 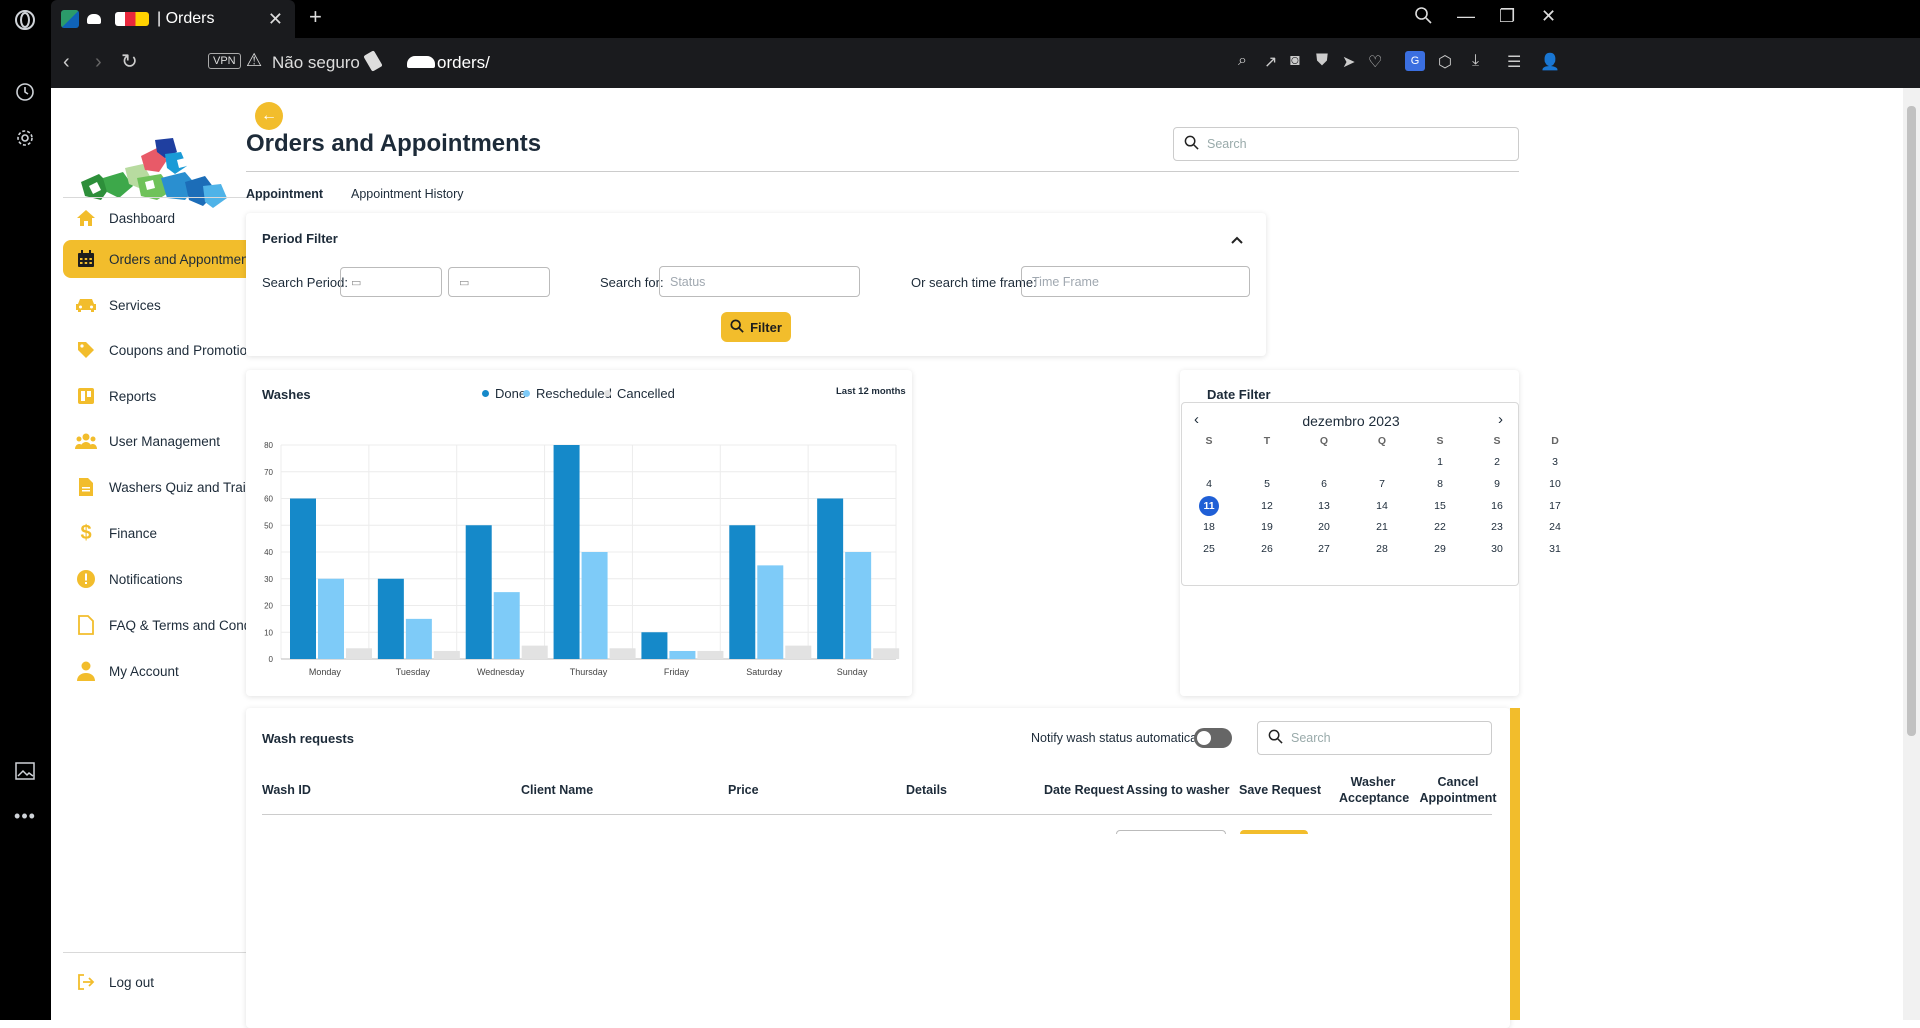 What do you see at coordinates (25, 771) in the screenshot?
I see `gallery-icon` at bounding box center [25, 771].